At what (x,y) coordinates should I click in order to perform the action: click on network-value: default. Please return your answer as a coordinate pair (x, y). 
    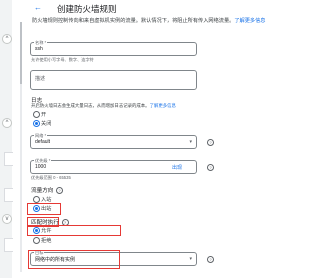
    Looking at the image, I should click on (43, 142).